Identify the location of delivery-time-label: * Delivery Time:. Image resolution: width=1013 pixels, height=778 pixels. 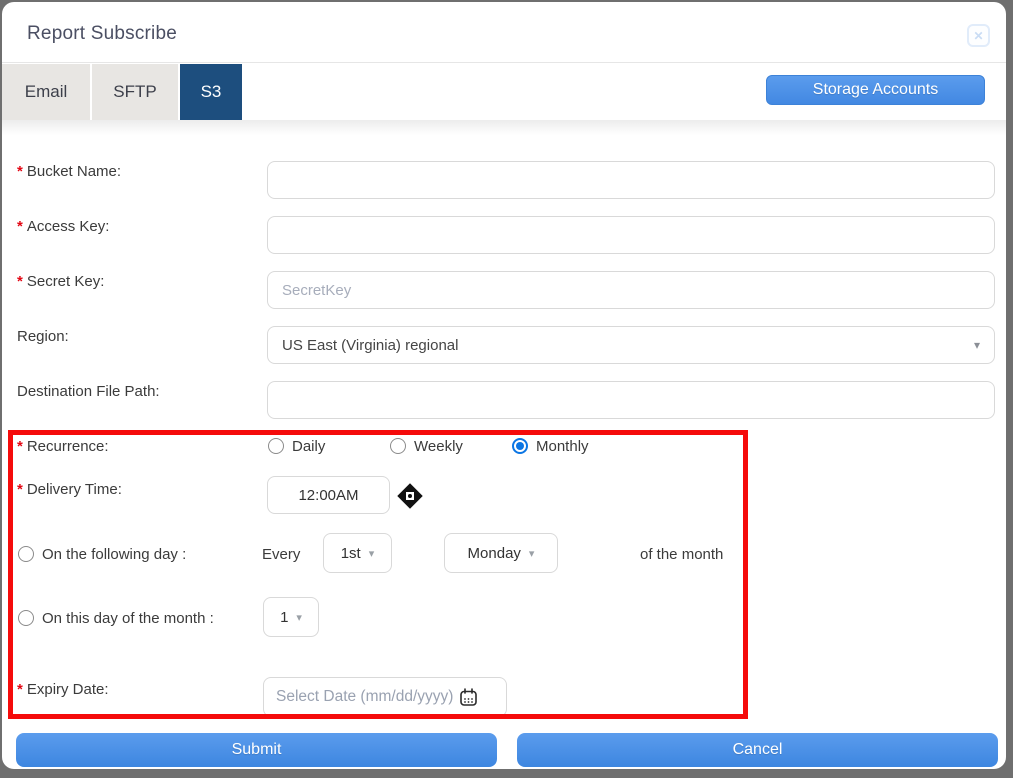
(69, 489).